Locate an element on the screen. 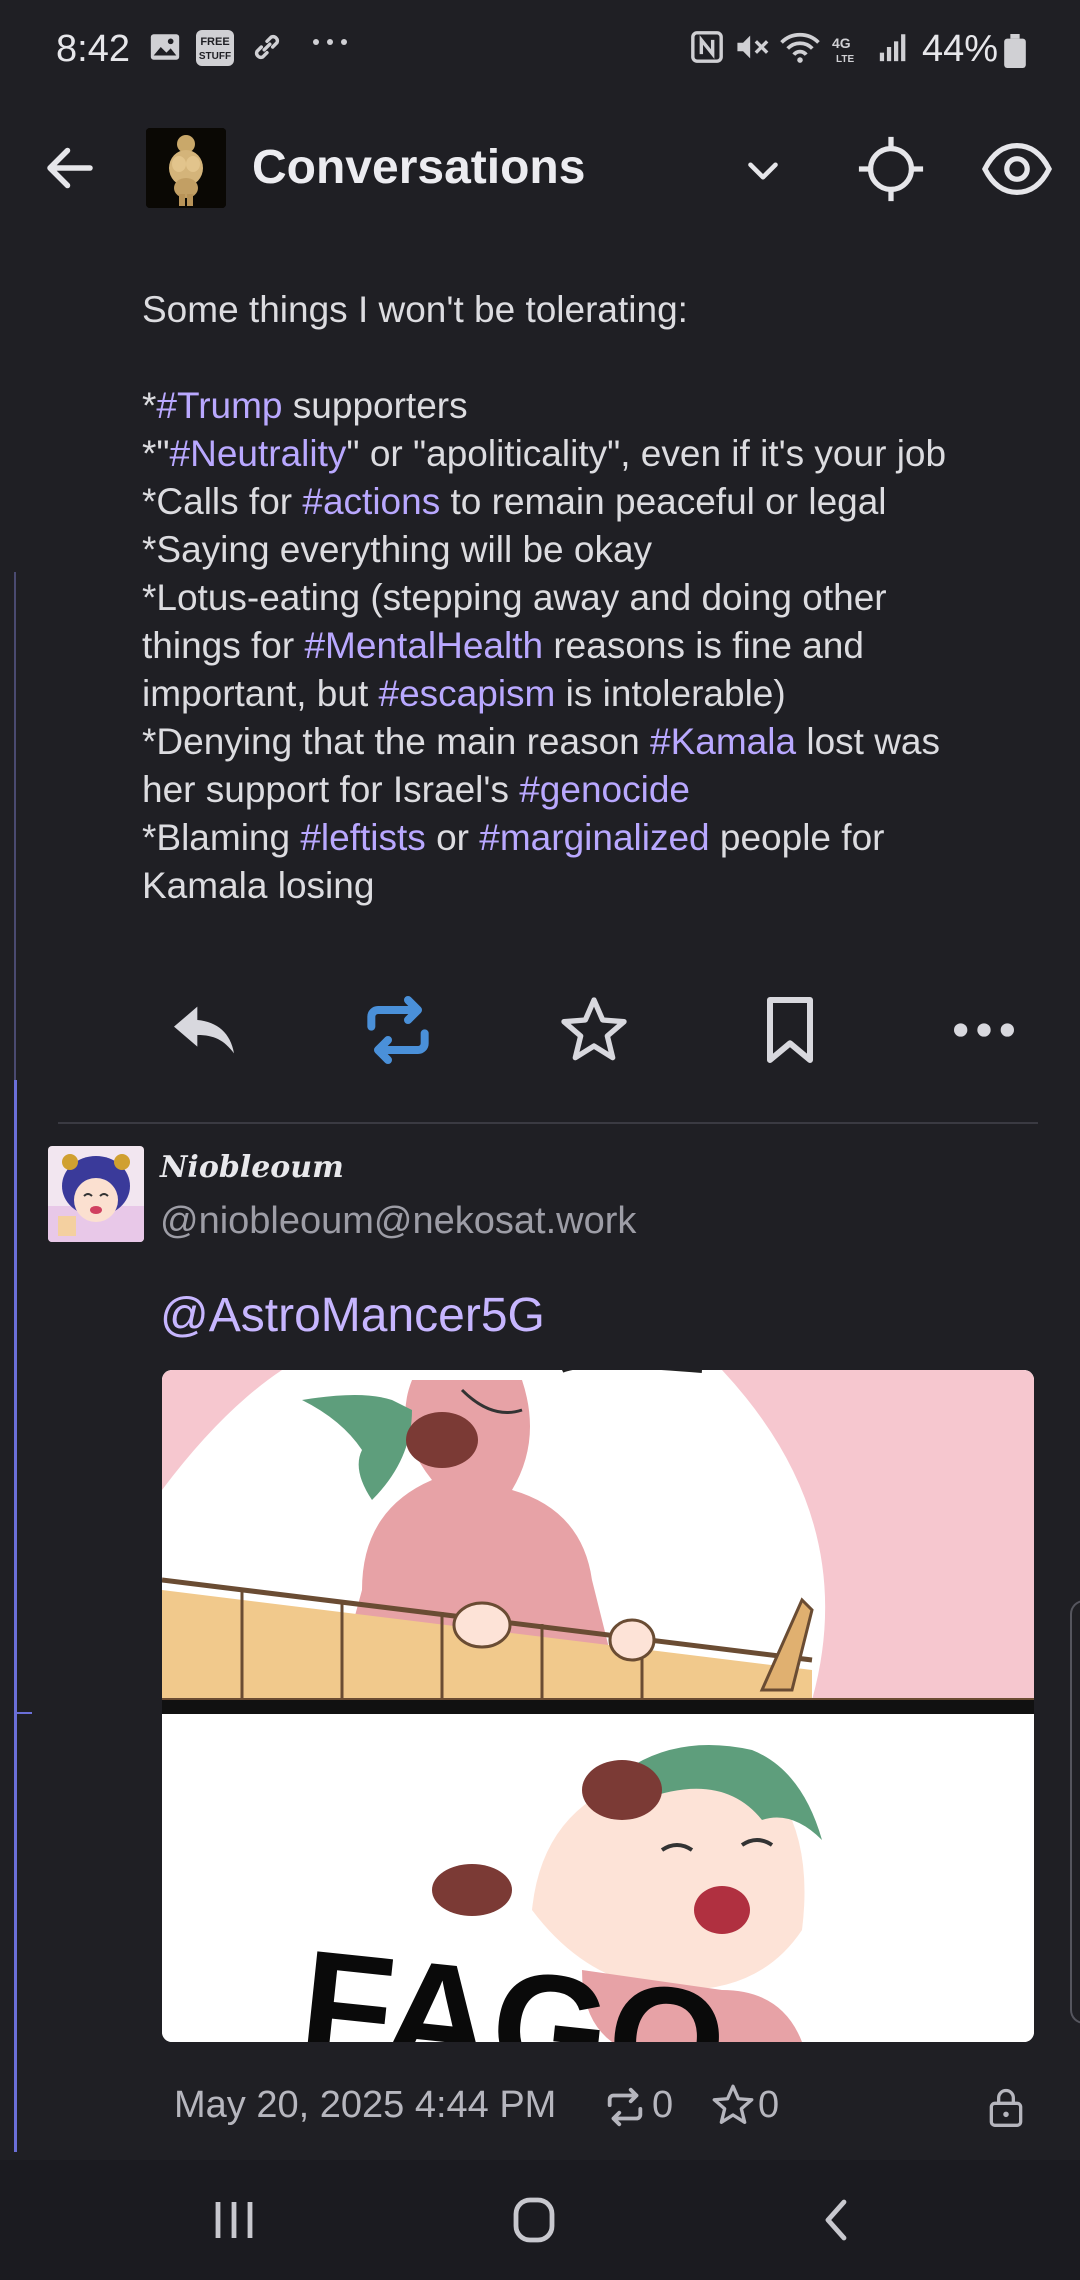 Image resolution: width=1080 pixels, height=2280 pixels. bookmark-icon is located at coordinates (790, 1030).